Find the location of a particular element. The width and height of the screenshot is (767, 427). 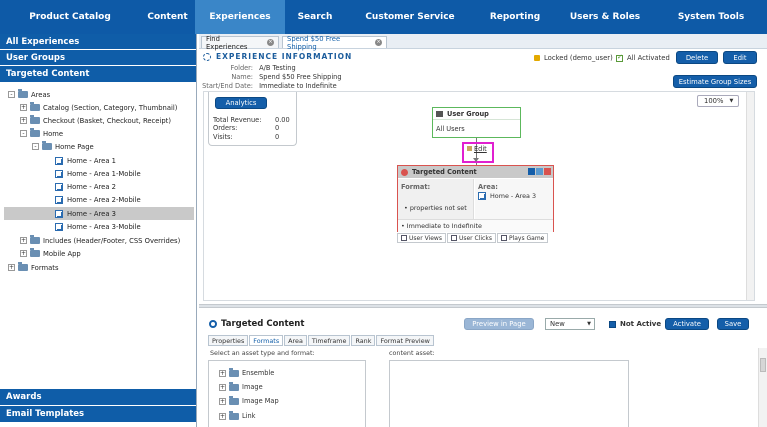

asset-item-image-map: + Image Map is located at coordinates (249, 400).